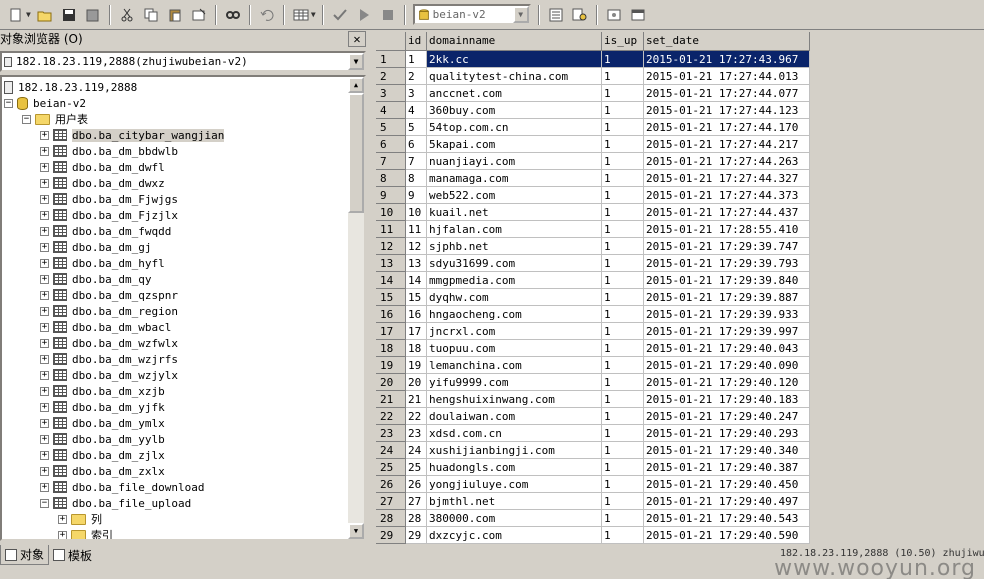  Describe the element at coordinates (45, 103) in the screenshot. I see `tree-database-node: − beian-v2` at that location.